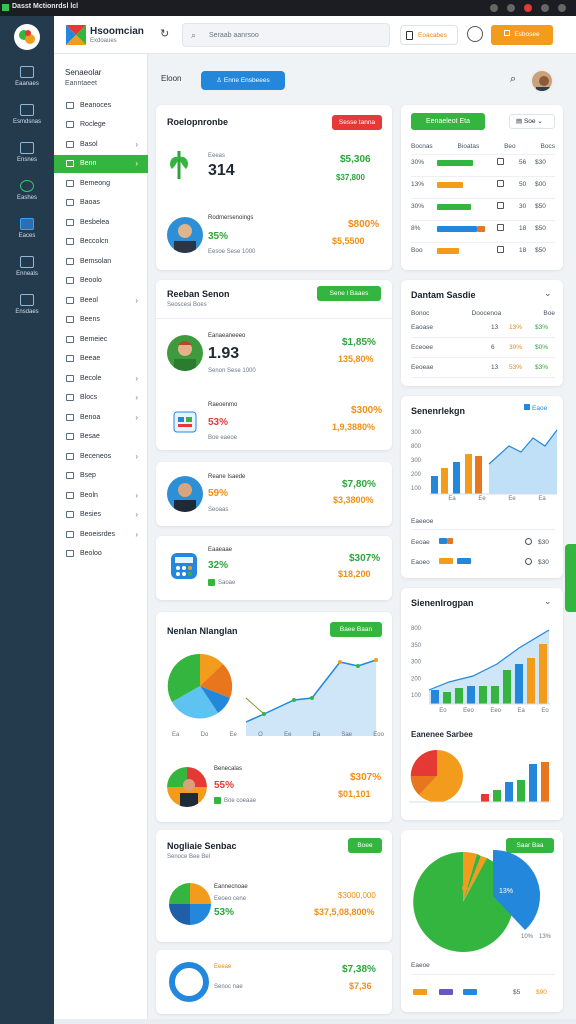 The image size is (576, 1024). What do you see at coordinates (101, 398) in the screenshot?
I see `sidebar-item: Blocs ›` at bounding box center [101, 398].